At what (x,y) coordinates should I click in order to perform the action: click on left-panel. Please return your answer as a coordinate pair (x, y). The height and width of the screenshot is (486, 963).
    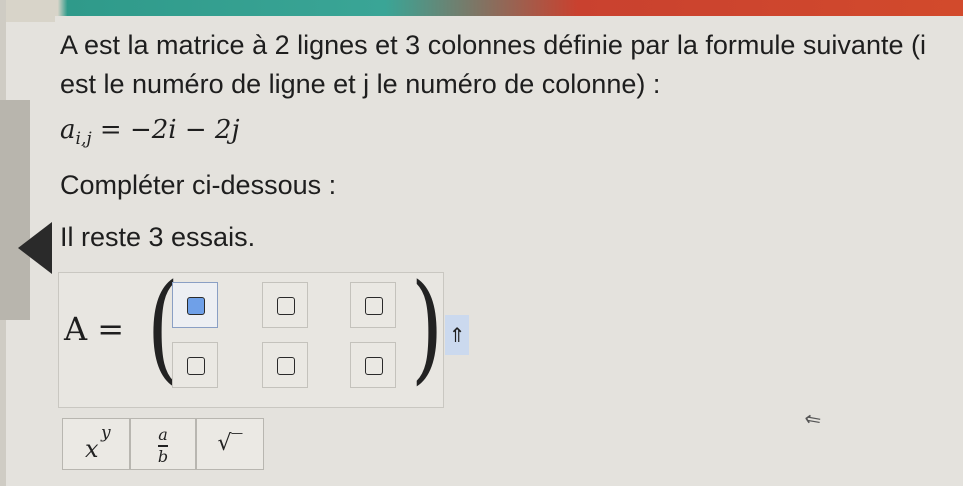
    Looking at the image, I should click on (15, 210).